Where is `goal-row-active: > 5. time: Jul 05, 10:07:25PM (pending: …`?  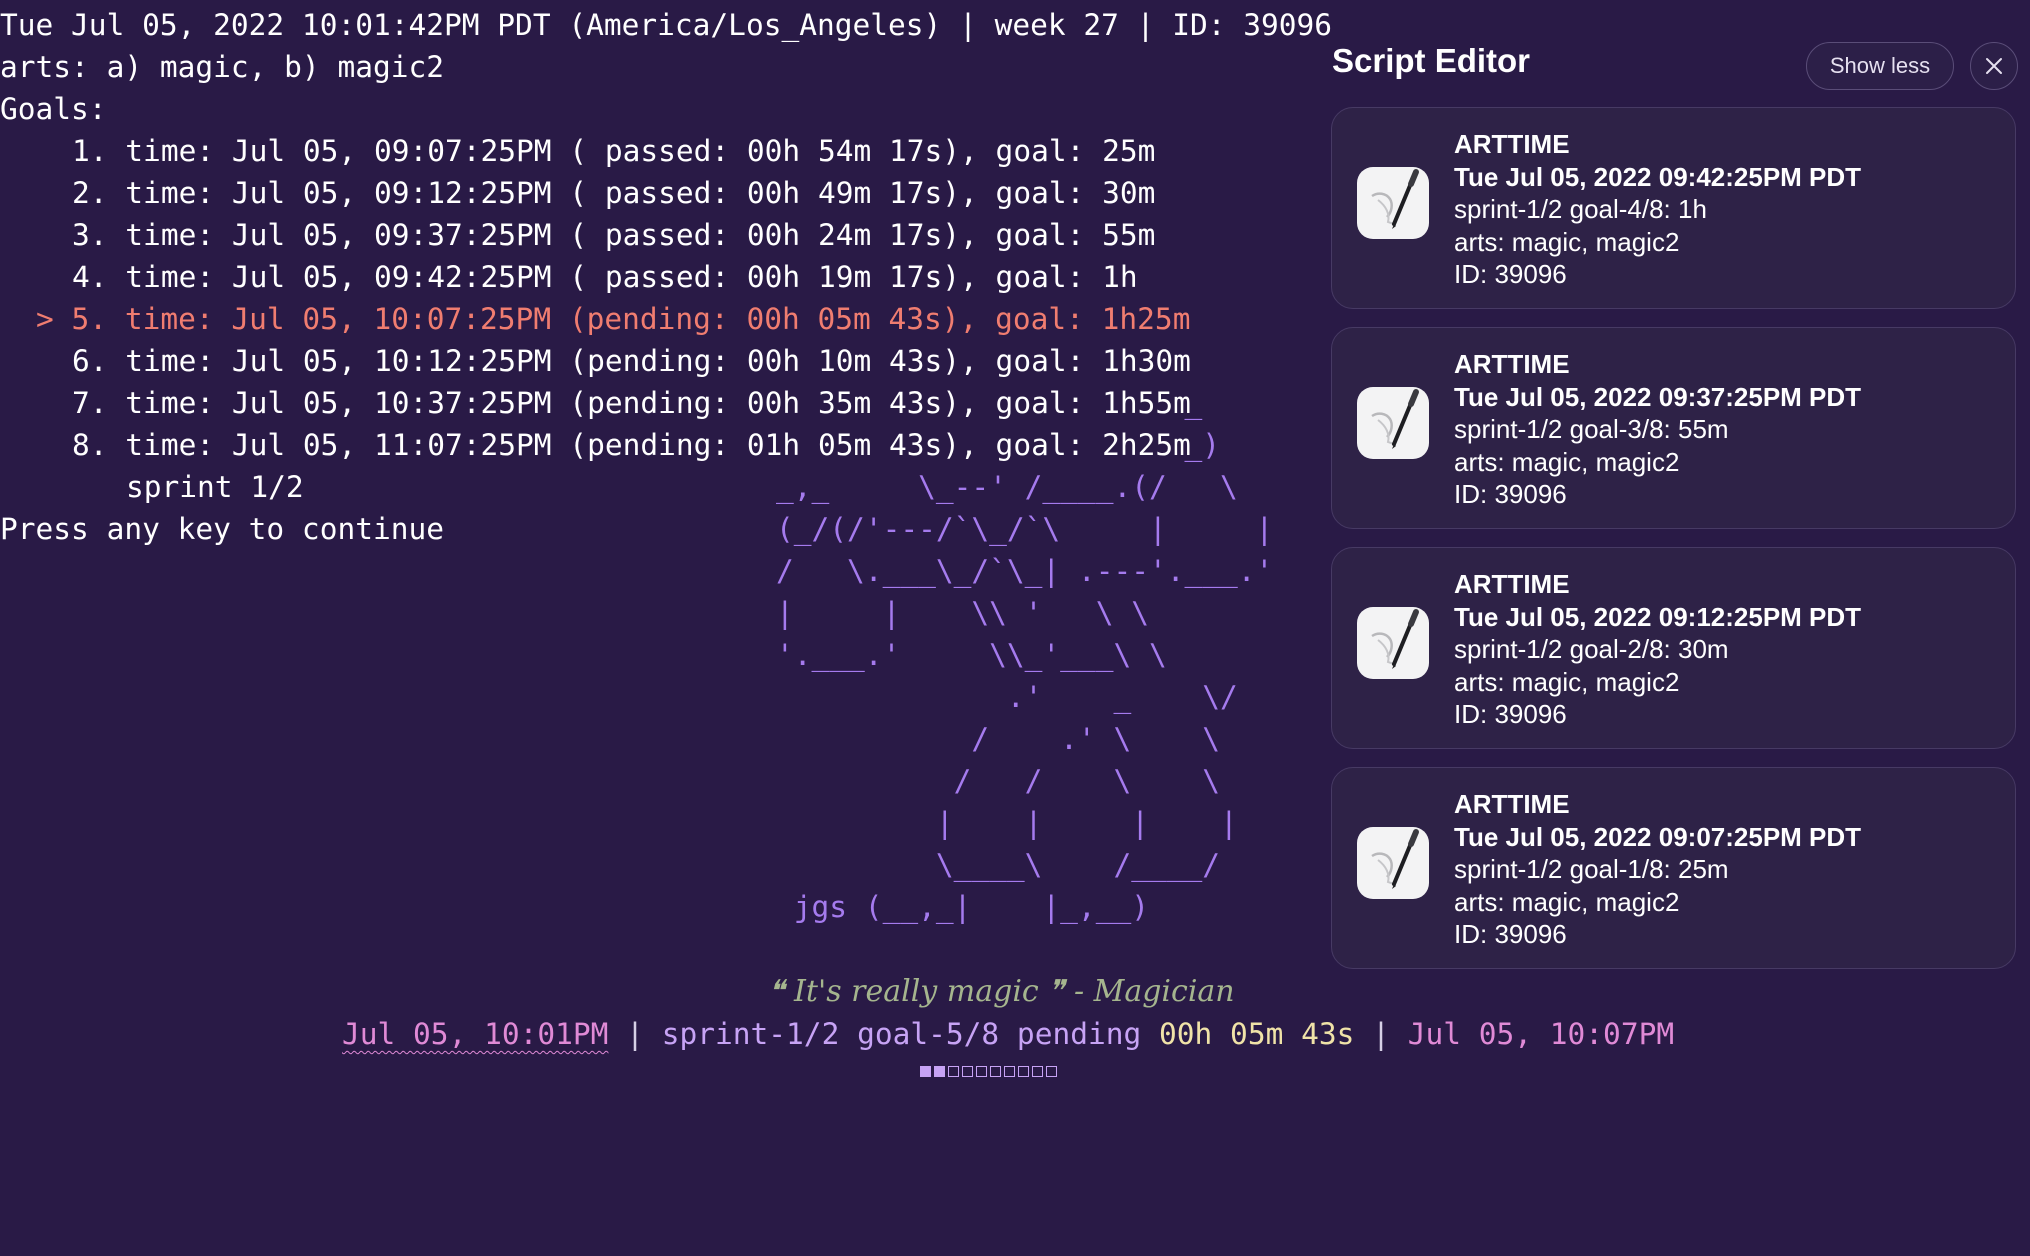 goal-row-active: > 5. time: Jul 05, 10:07:25PM (pending: … is located at coordinates (613, 319).